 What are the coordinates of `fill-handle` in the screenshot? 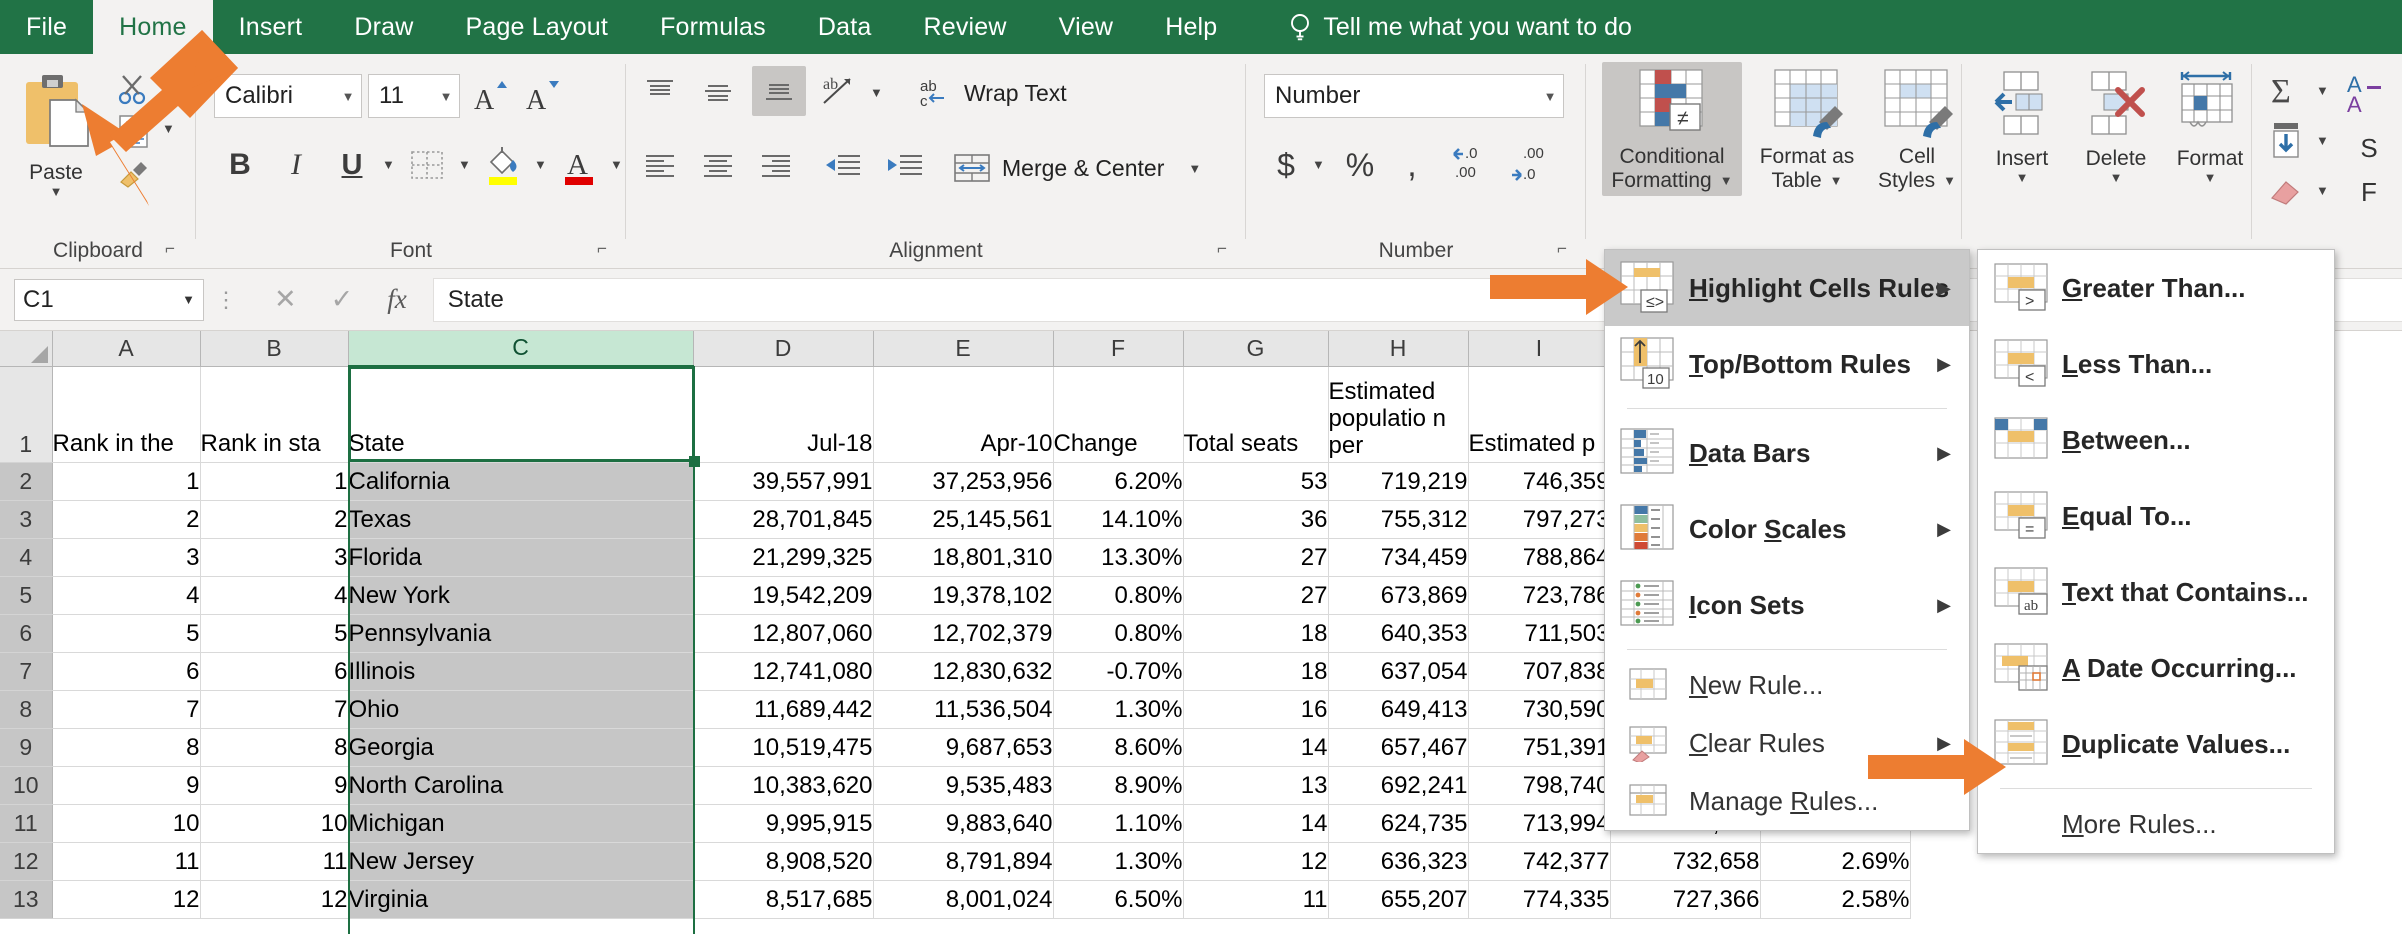 It's located at (694, 461).